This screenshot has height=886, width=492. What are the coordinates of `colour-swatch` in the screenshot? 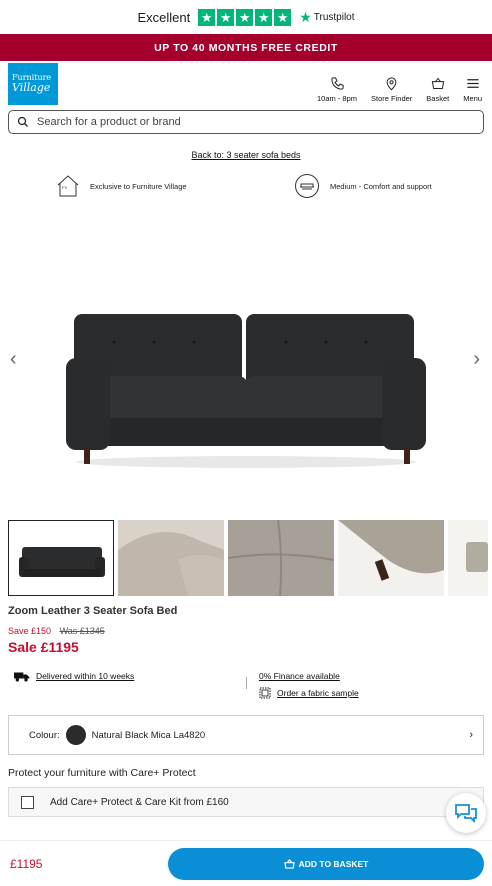 It's located at (75, 735).